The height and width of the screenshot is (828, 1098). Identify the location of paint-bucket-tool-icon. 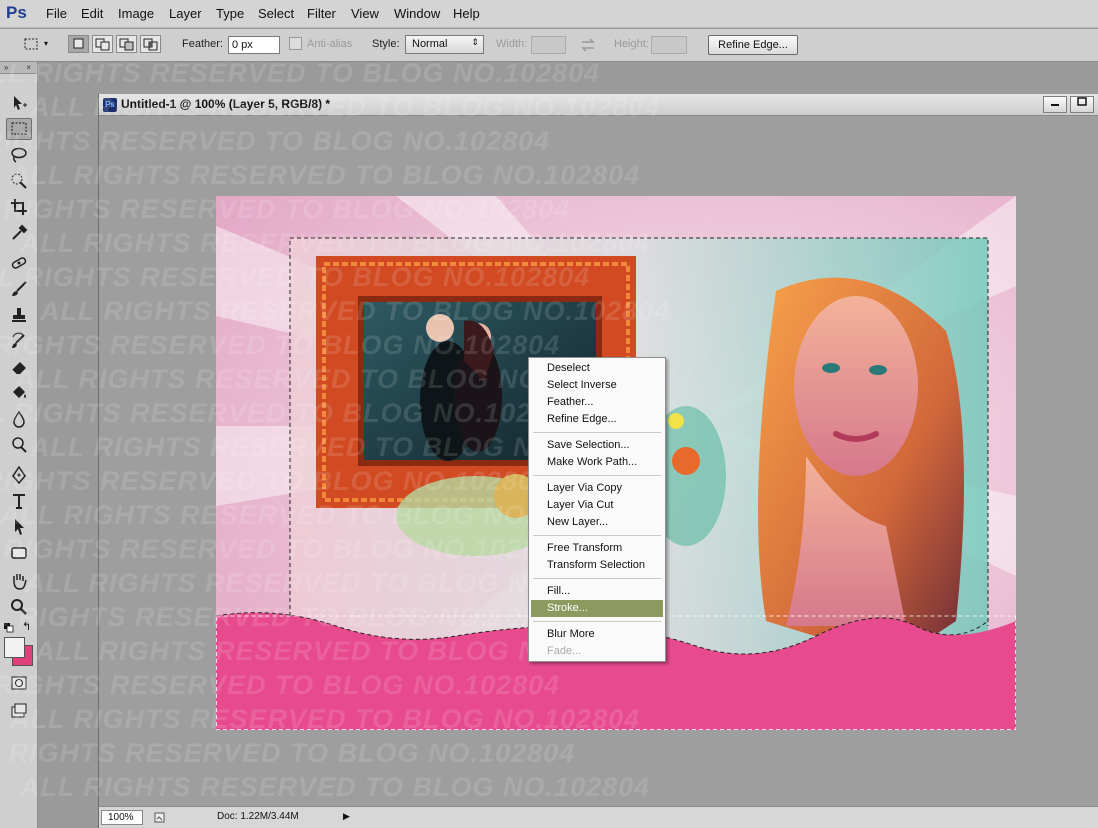
(19, 393).